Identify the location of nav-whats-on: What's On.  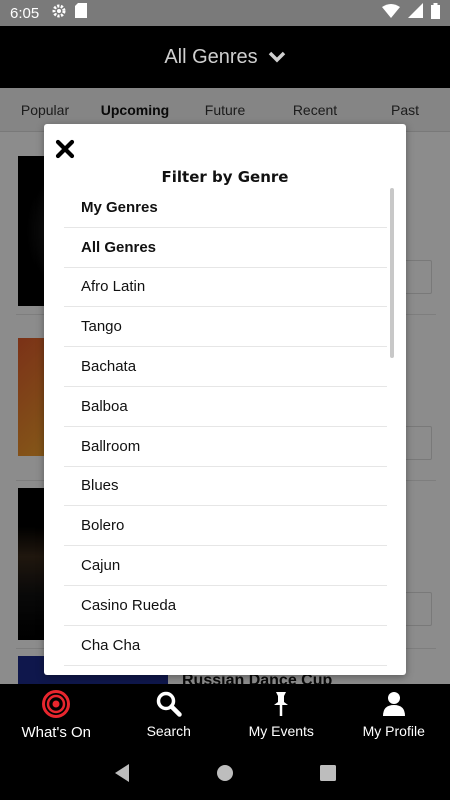
(56, 715).